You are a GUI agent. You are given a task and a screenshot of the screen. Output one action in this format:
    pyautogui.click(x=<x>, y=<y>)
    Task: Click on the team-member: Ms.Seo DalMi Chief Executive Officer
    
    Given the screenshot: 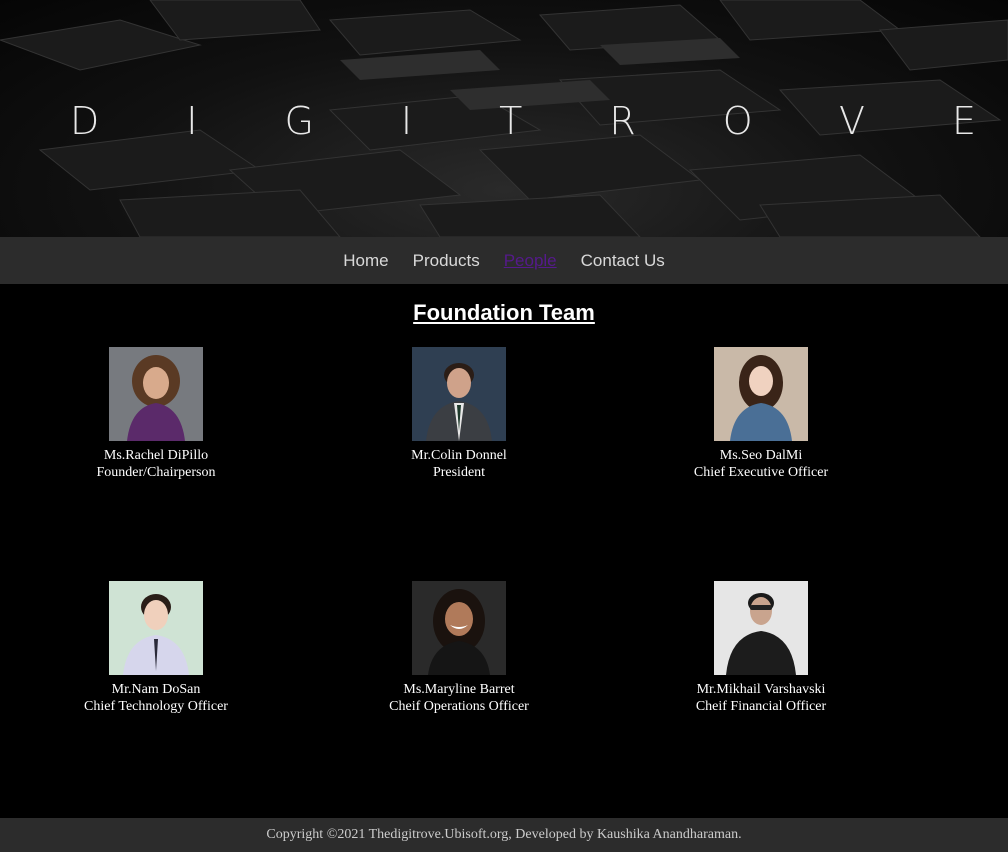 What is the action you would take?
    pyautogui.click(x=761, y=414)
    